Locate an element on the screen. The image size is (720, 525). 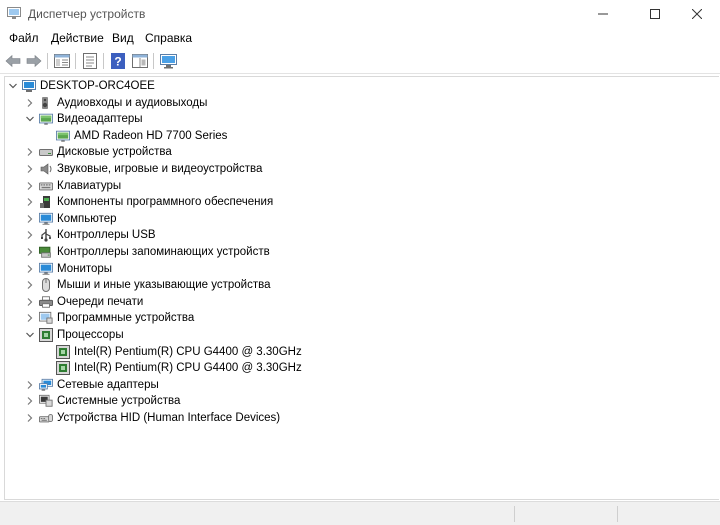
tree-item-category-5: Компоненты программного обеспечения is located at coordinates (148, 202).